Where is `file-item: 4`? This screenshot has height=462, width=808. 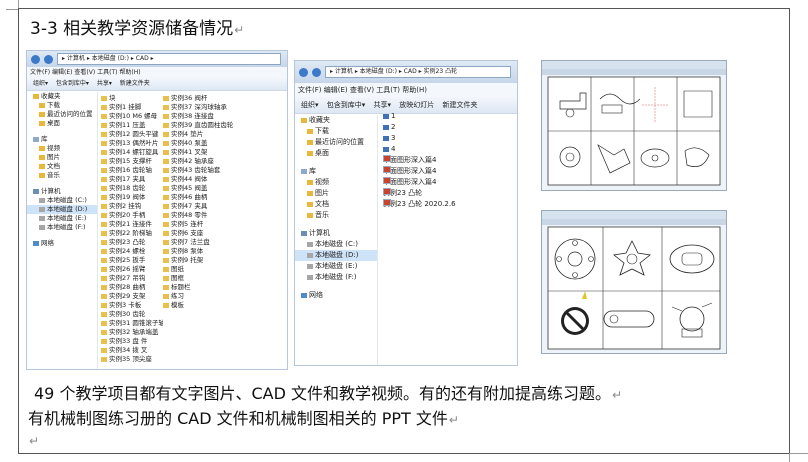
file-item: 4 is located at coordinates (448, 149).